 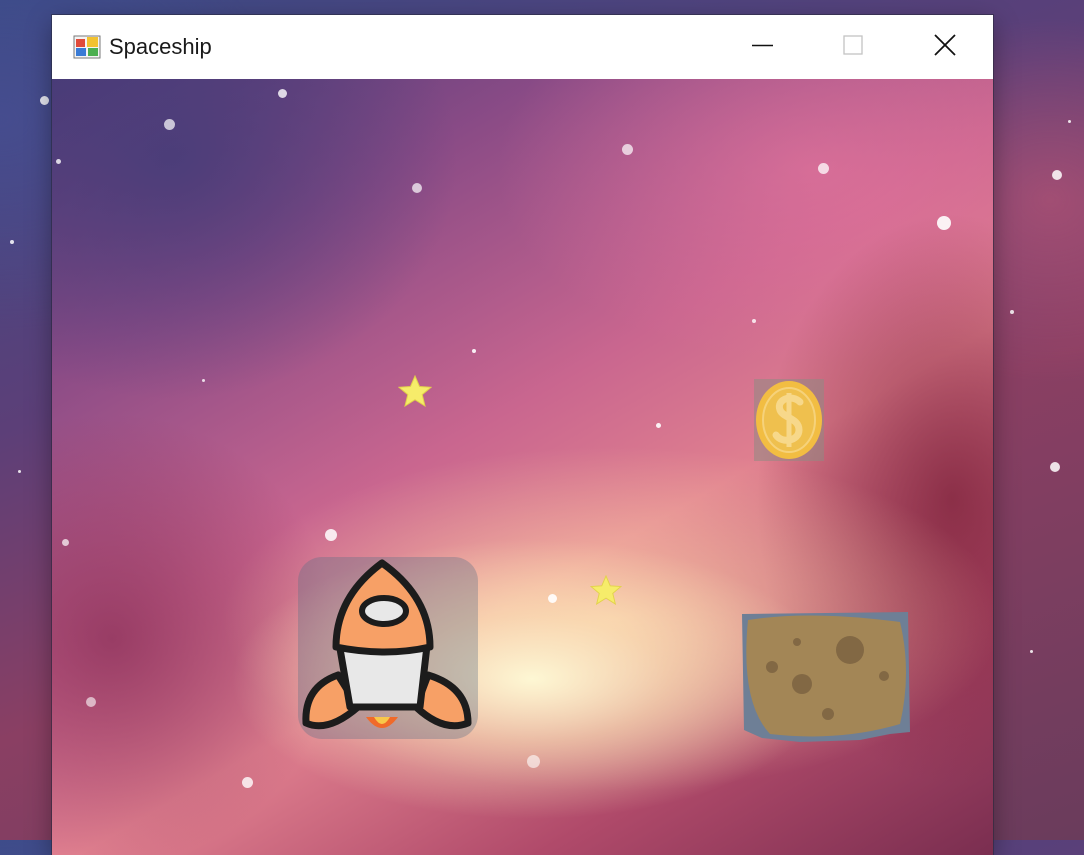 What do you see at coordinates (789, 420) in the screenshot?
I see `coin-icon` at bounding box center [789, 420].